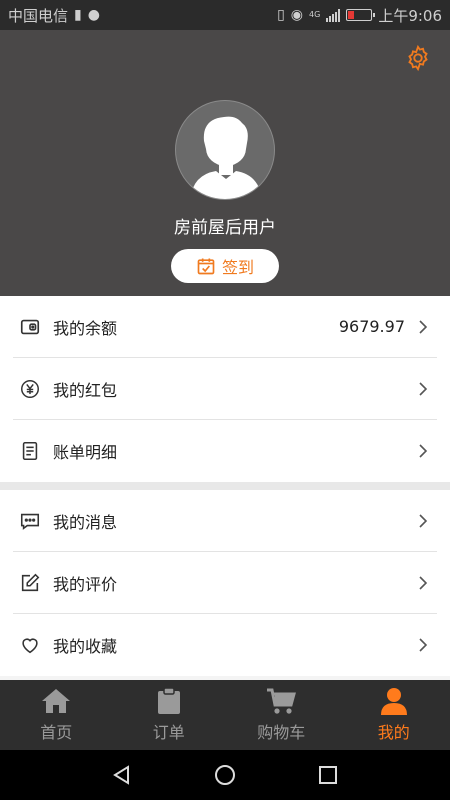 This screenshot has height=800, width=450. Describe the element at coordinates (56, 715) in the screenshot. I see `tab-home: 首页` at that location.